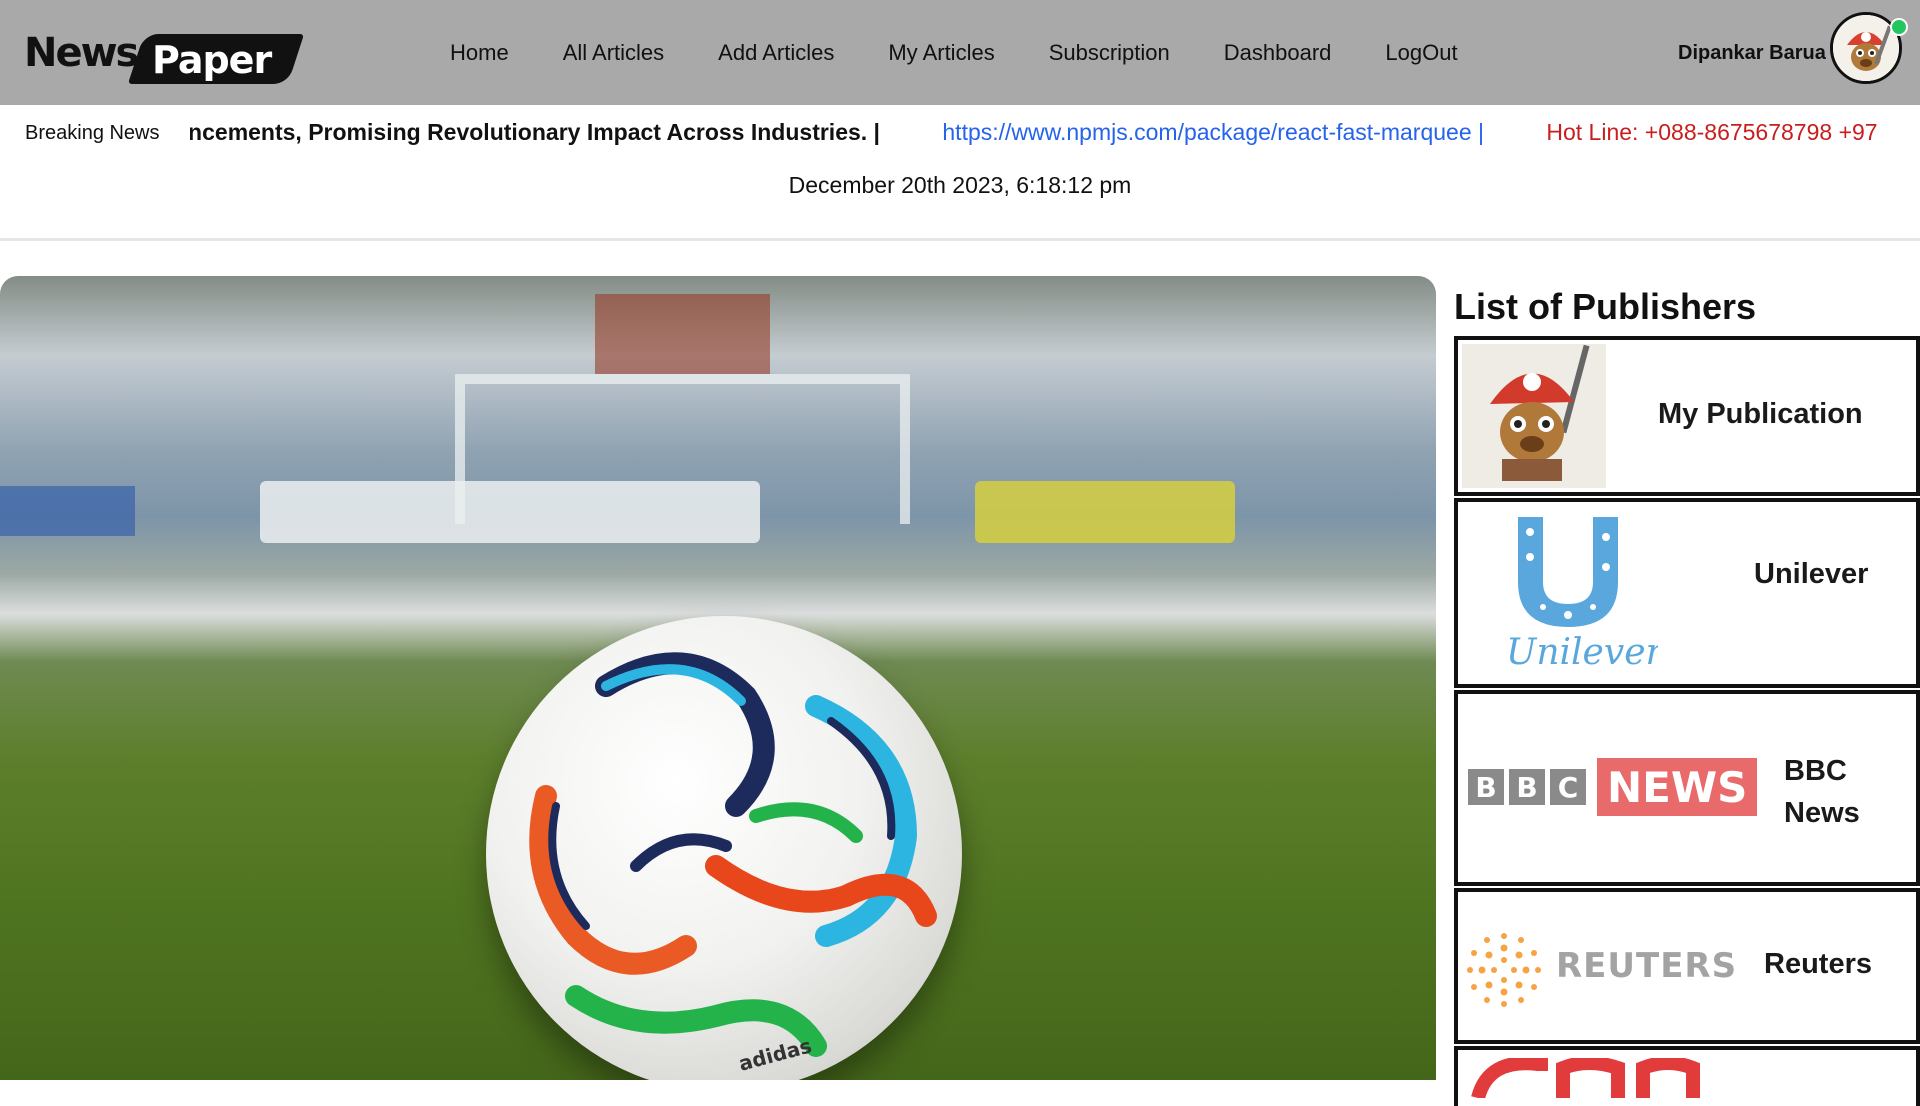  I want to click on nav-add-articles: Add Articles, so click(776, 53).